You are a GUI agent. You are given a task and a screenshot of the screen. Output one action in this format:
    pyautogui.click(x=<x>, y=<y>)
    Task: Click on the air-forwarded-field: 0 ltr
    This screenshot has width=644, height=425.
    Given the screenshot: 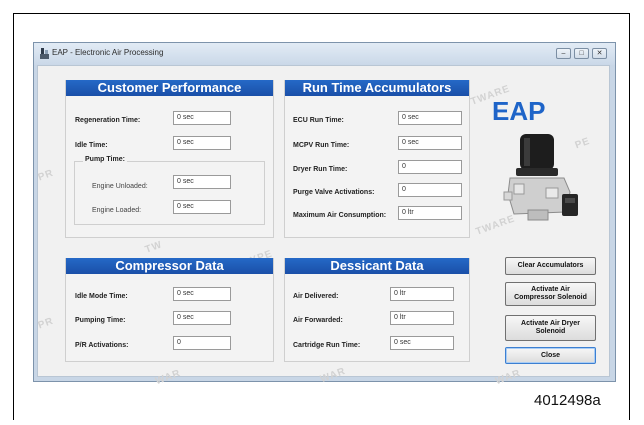 What is the action you would take?
    pyautogui.click(x=422, y=318)
    